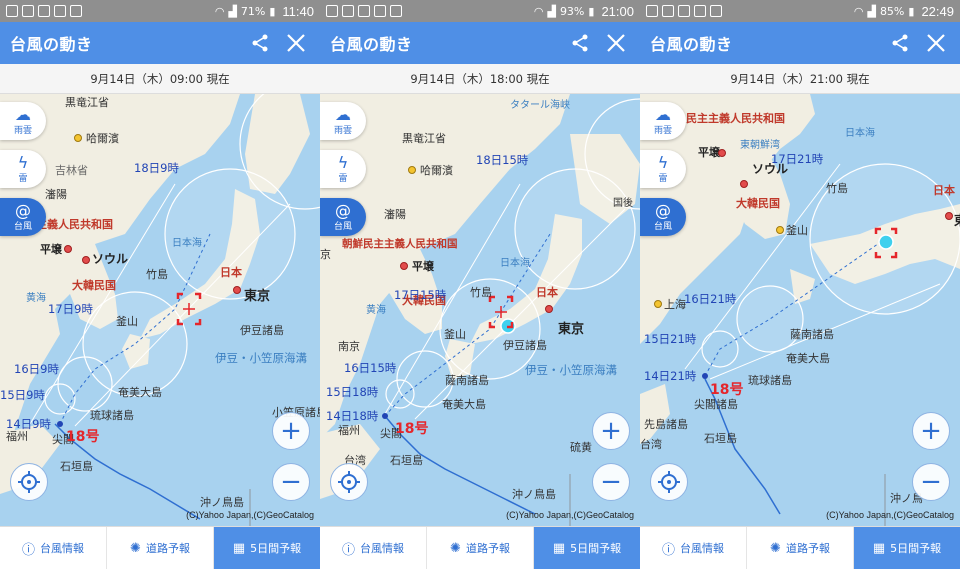 The image size is (960, 569). Describe the element at coordinates (957, 219) in the screenshot. I see `map-label: 東` at that location.